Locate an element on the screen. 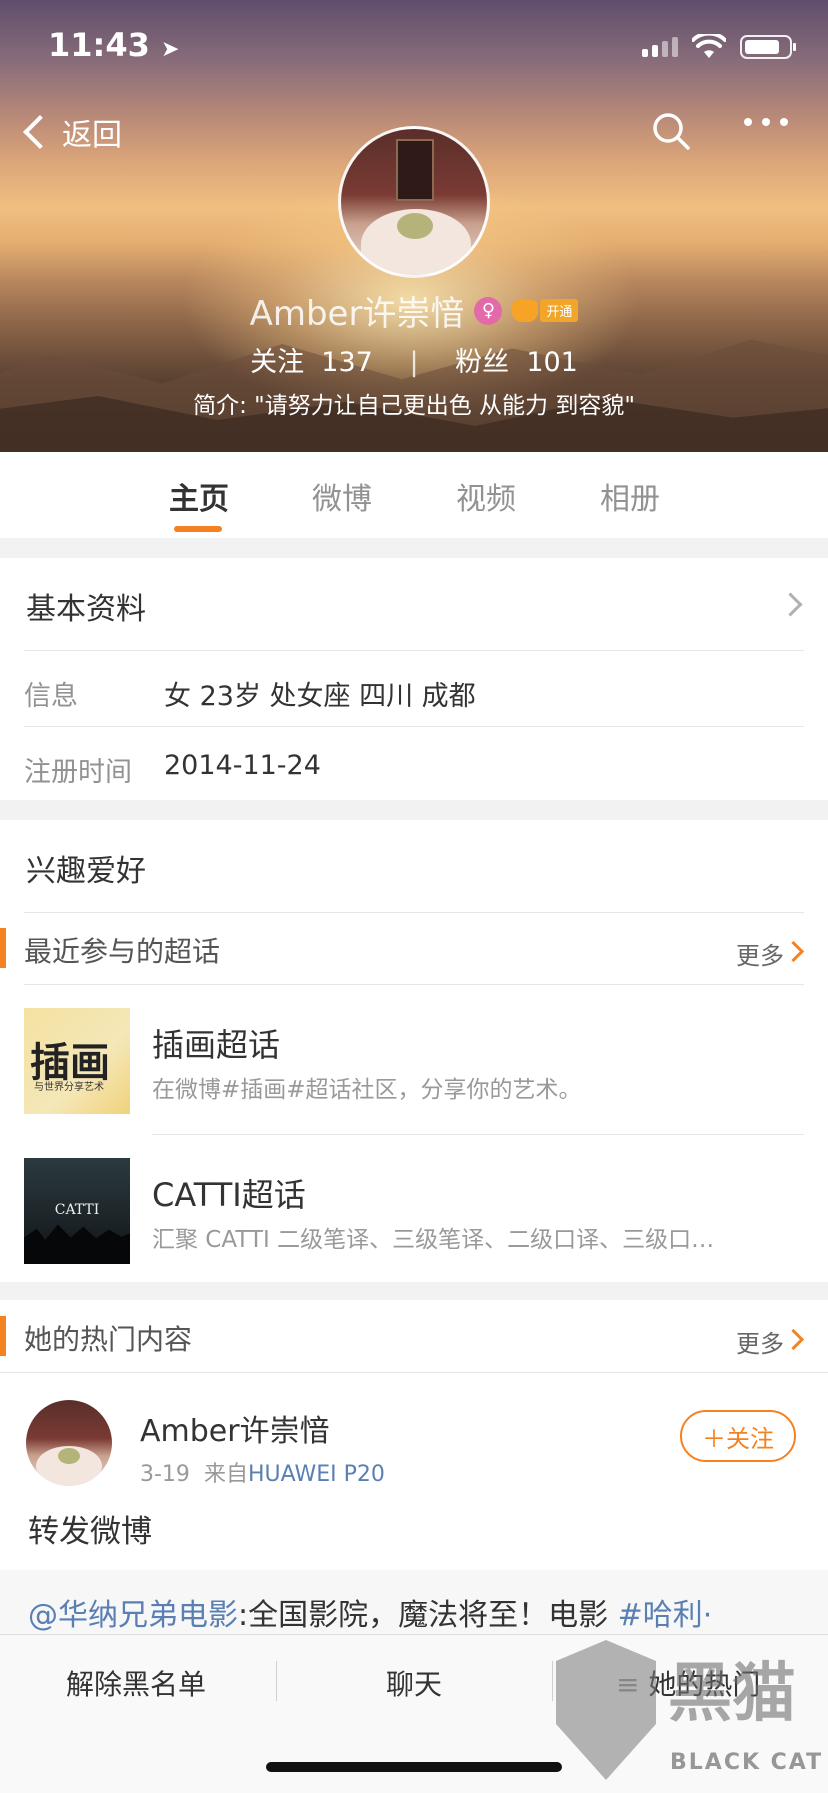  female-gender-icon: ♀ is located at coordinates (488, 310).